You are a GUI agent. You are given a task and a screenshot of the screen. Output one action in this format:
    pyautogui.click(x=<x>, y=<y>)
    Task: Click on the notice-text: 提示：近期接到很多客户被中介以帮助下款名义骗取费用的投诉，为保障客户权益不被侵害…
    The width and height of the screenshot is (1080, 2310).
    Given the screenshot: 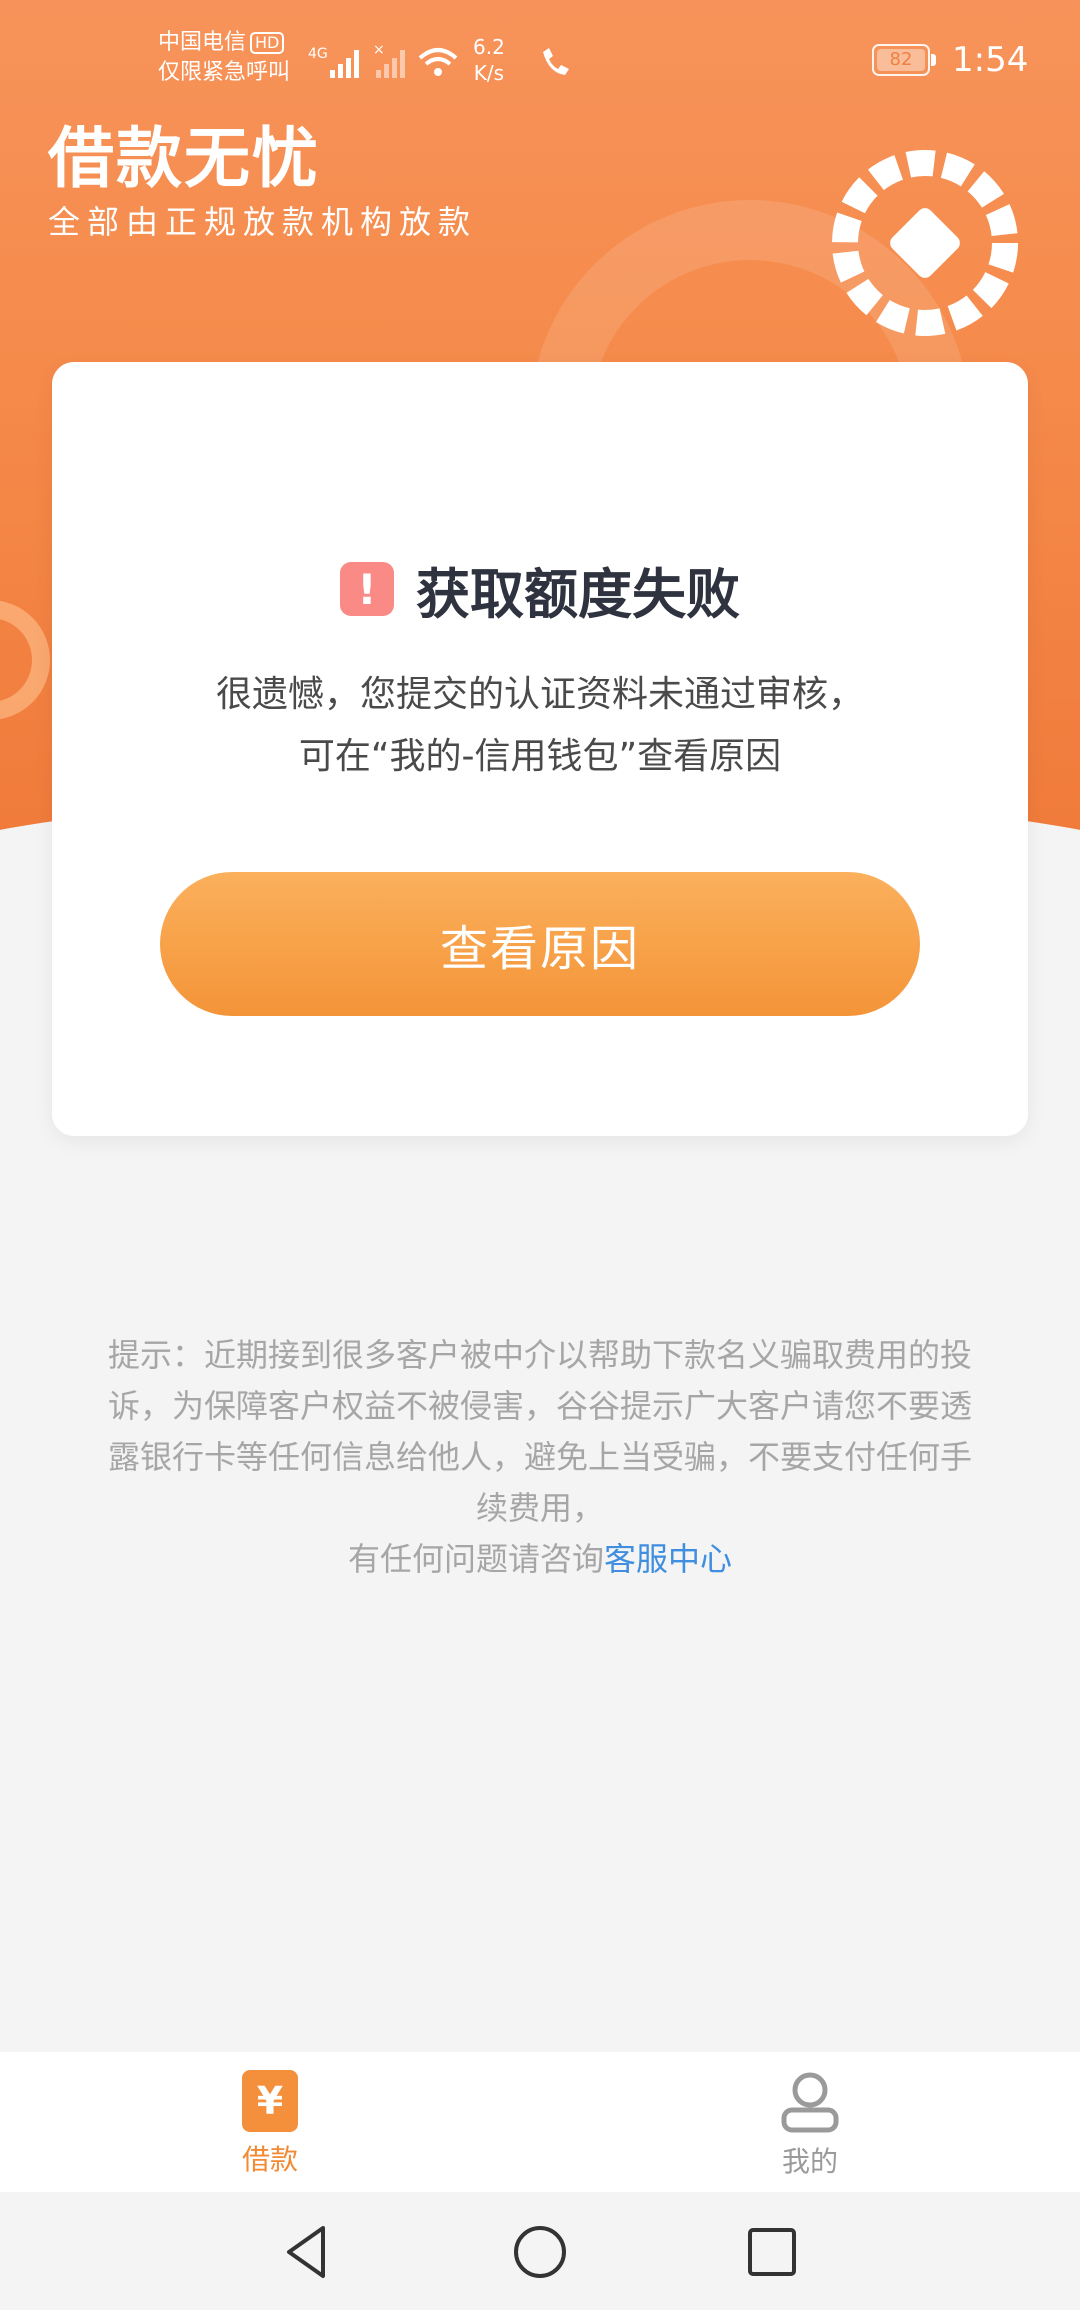 What is the action you would take?
    pyautogui.click(x=539, y=1431)
    